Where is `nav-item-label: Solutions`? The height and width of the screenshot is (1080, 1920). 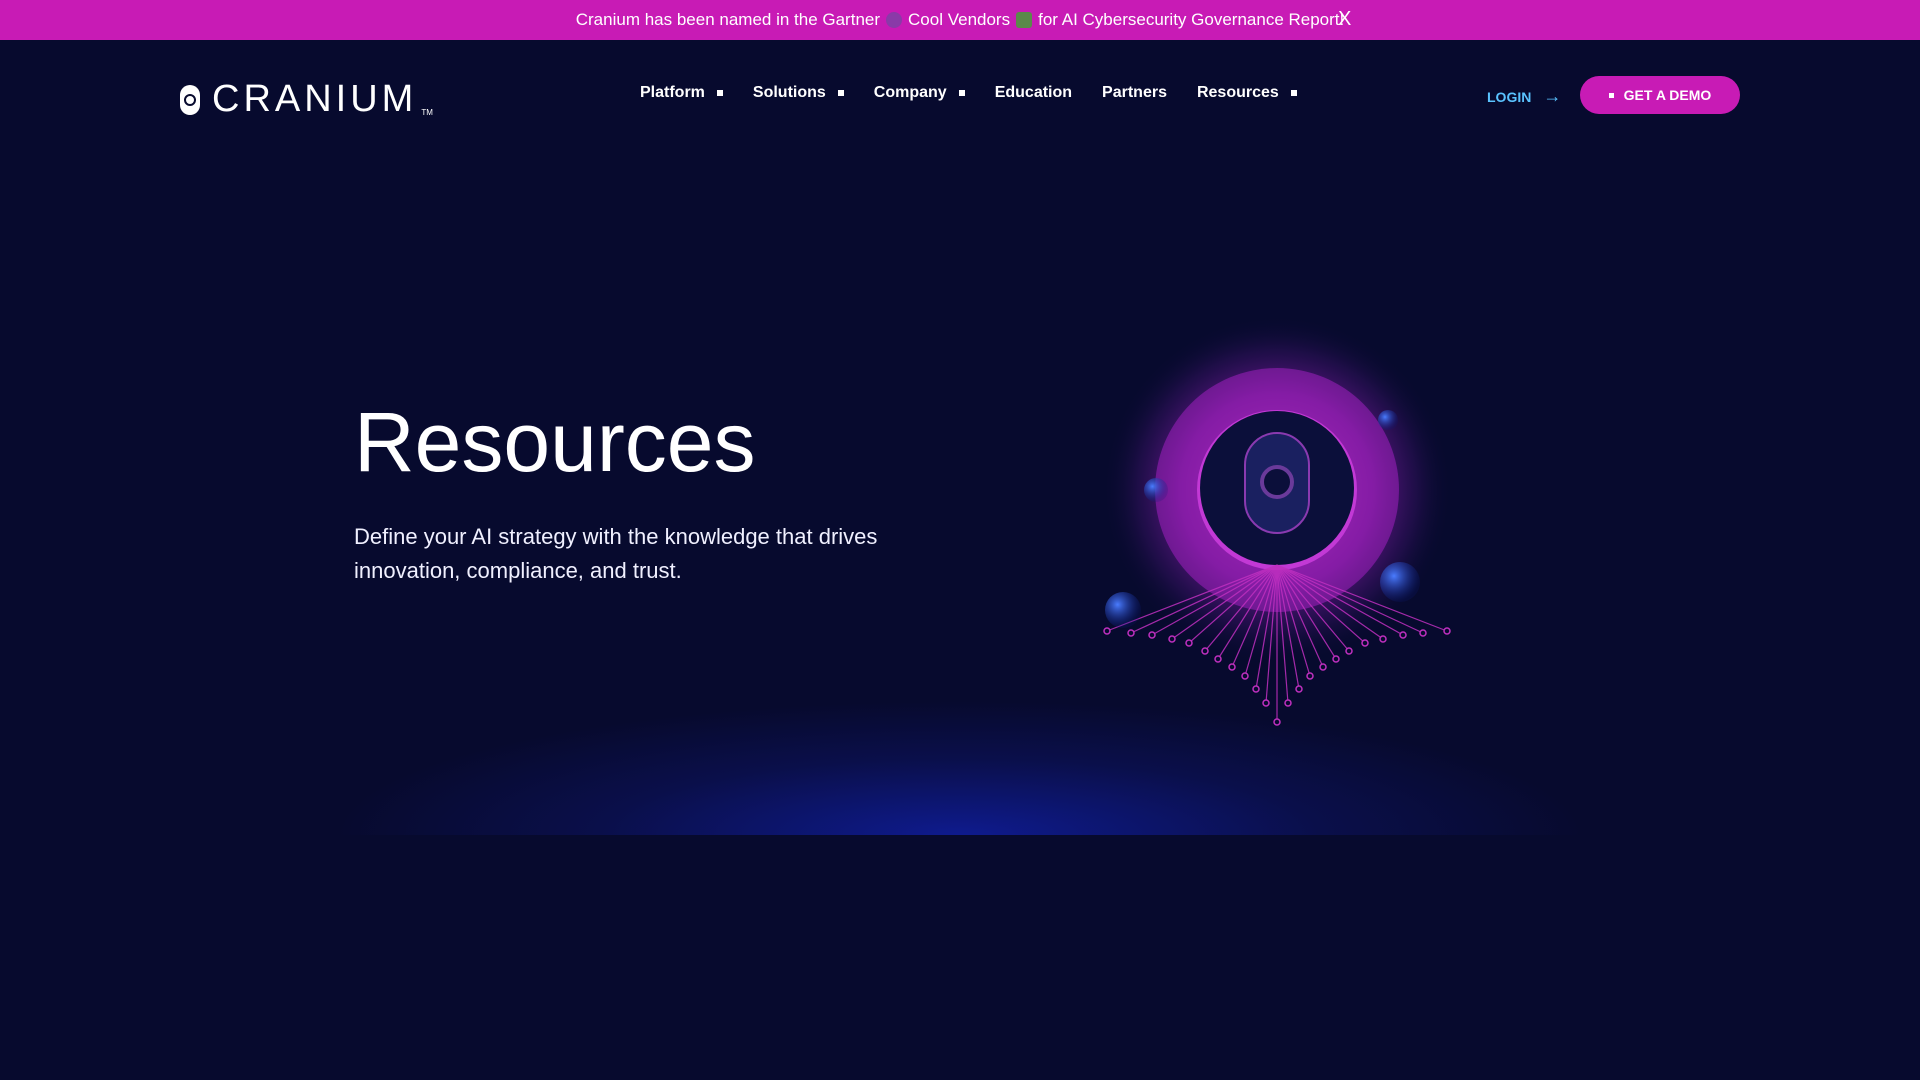
nav-item-label: Solutions is located at coordinates (789, 92).